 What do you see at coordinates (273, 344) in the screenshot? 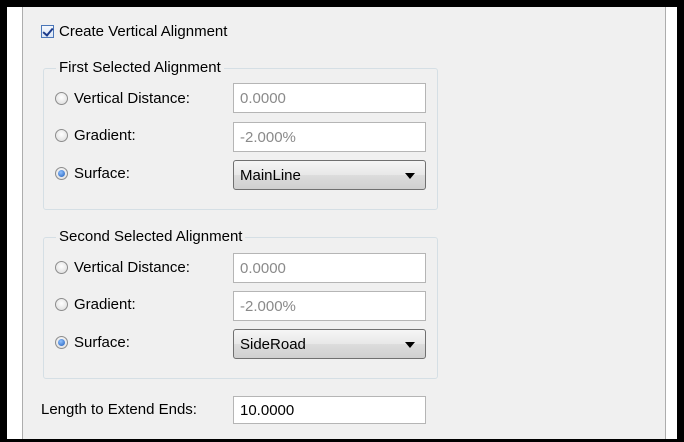
I see `second-surface-value: SideRoad` at bounding box center [273, 344].